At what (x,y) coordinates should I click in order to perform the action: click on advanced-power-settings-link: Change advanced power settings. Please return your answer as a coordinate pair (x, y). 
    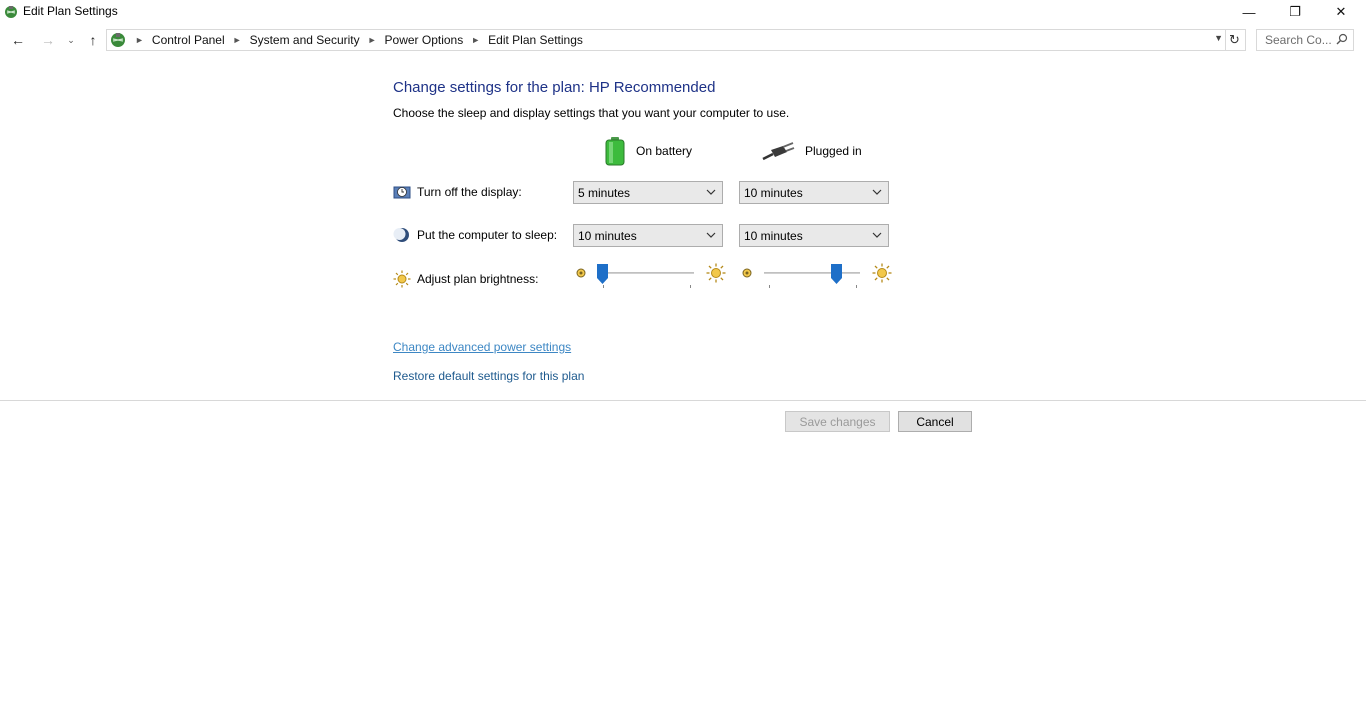
    Looking at the image, I should click on (482, 347).